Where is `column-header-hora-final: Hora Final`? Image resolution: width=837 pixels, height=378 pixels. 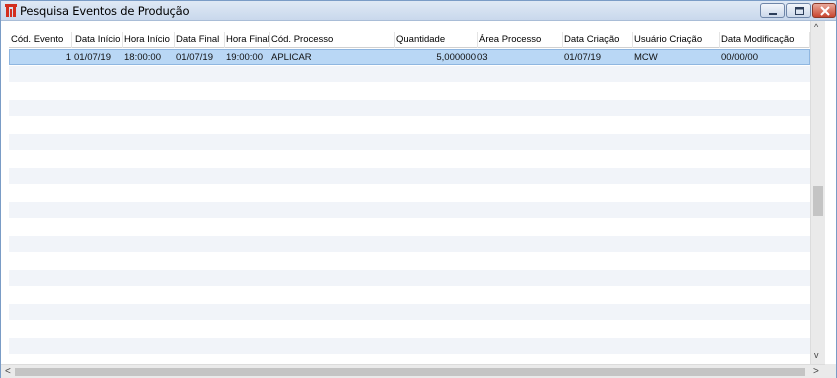 column-header-hora-final: Hora Final is located at coordinates (247, 40).